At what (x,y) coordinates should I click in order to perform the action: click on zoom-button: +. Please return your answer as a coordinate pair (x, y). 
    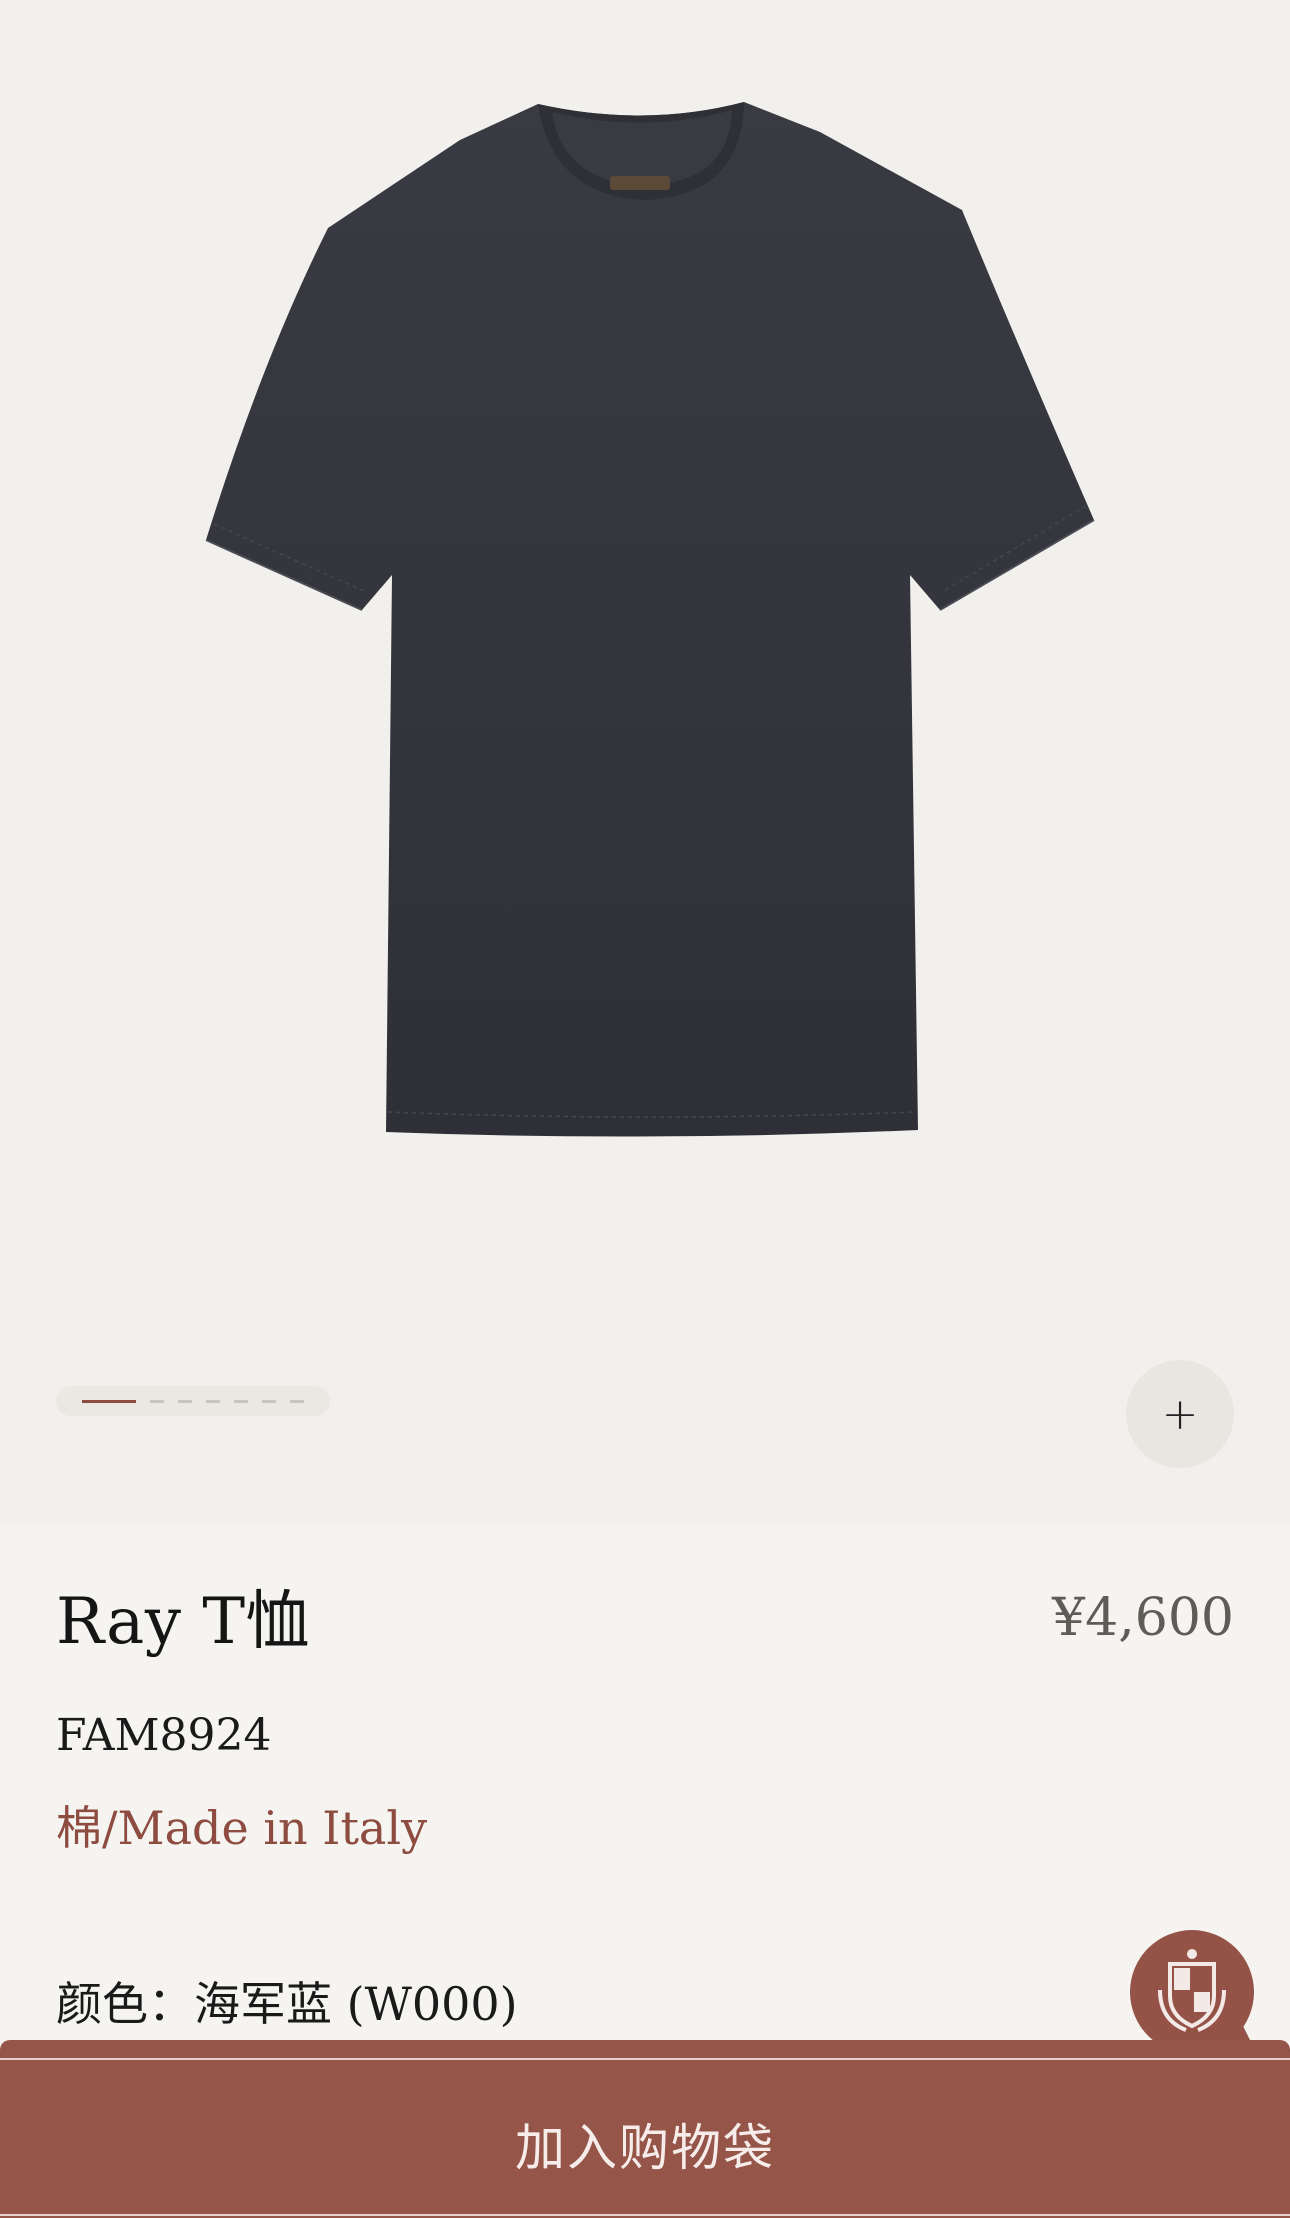
    Looking at the image, I should click on (1180, 1414).